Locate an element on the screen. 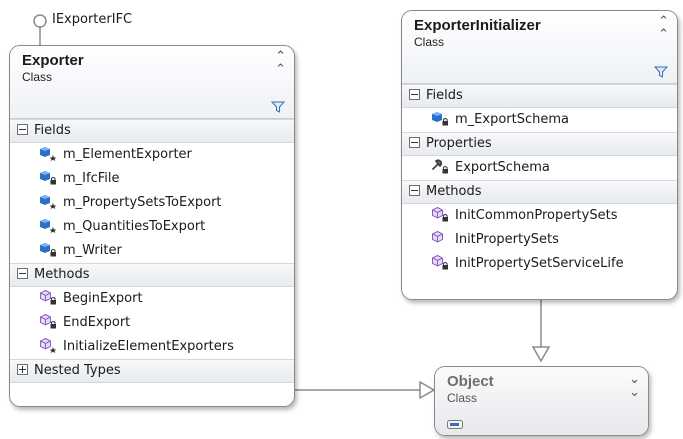  method-item: InitCommonPropertySets is located at coordinates (539, 216).